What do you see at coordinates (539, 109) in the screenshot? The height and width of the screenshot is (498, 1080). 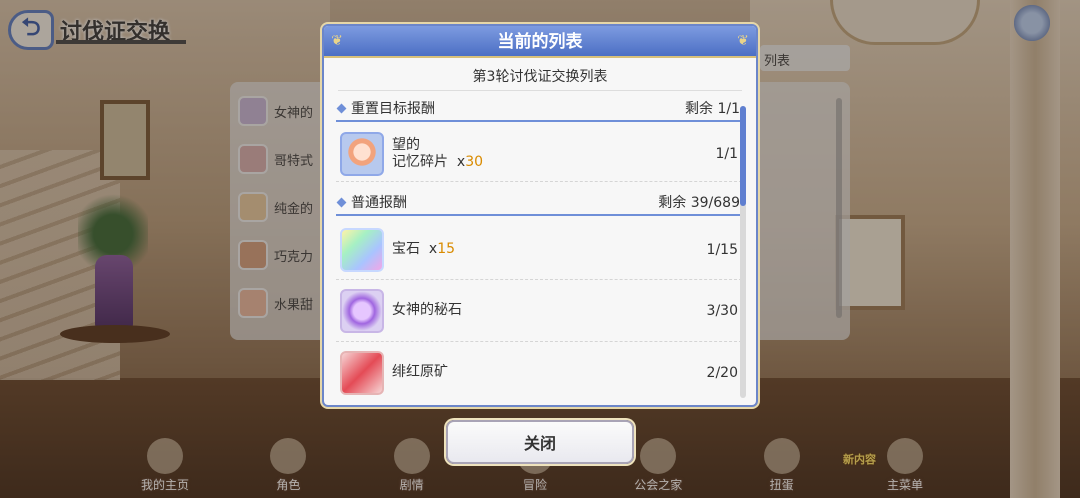 I see `section-header-reset-reward: 重置目标报酬 剩余 1/1` at bounding box center [539, 109].